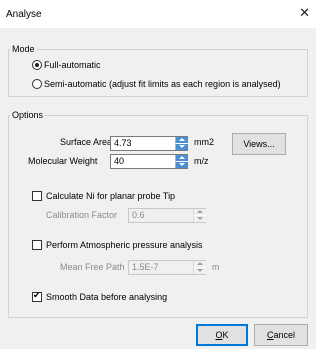 This screenshot has width=320, height=349. What do you see at coordinates (158, 73) in the screenshot?
I see `mode-group` at bounding box center [158, 73].